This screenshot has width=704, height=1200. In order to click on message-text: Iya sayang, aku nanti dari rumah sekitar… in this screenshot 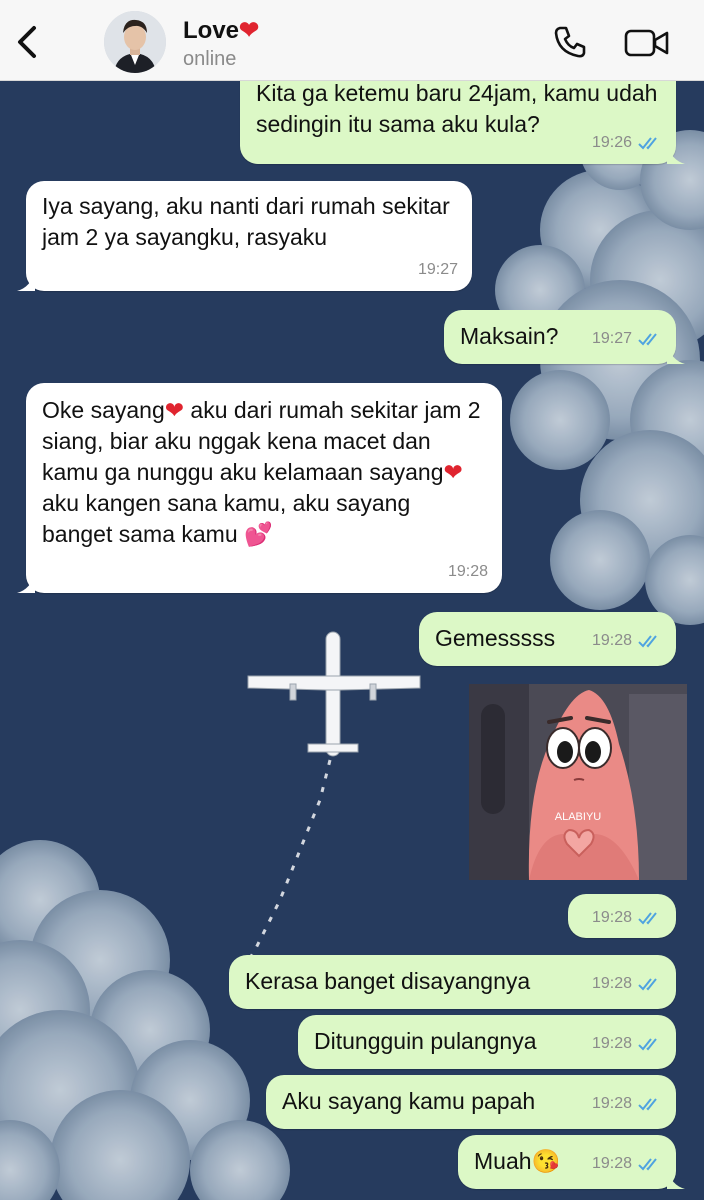, I will do `click(246, 221)`.